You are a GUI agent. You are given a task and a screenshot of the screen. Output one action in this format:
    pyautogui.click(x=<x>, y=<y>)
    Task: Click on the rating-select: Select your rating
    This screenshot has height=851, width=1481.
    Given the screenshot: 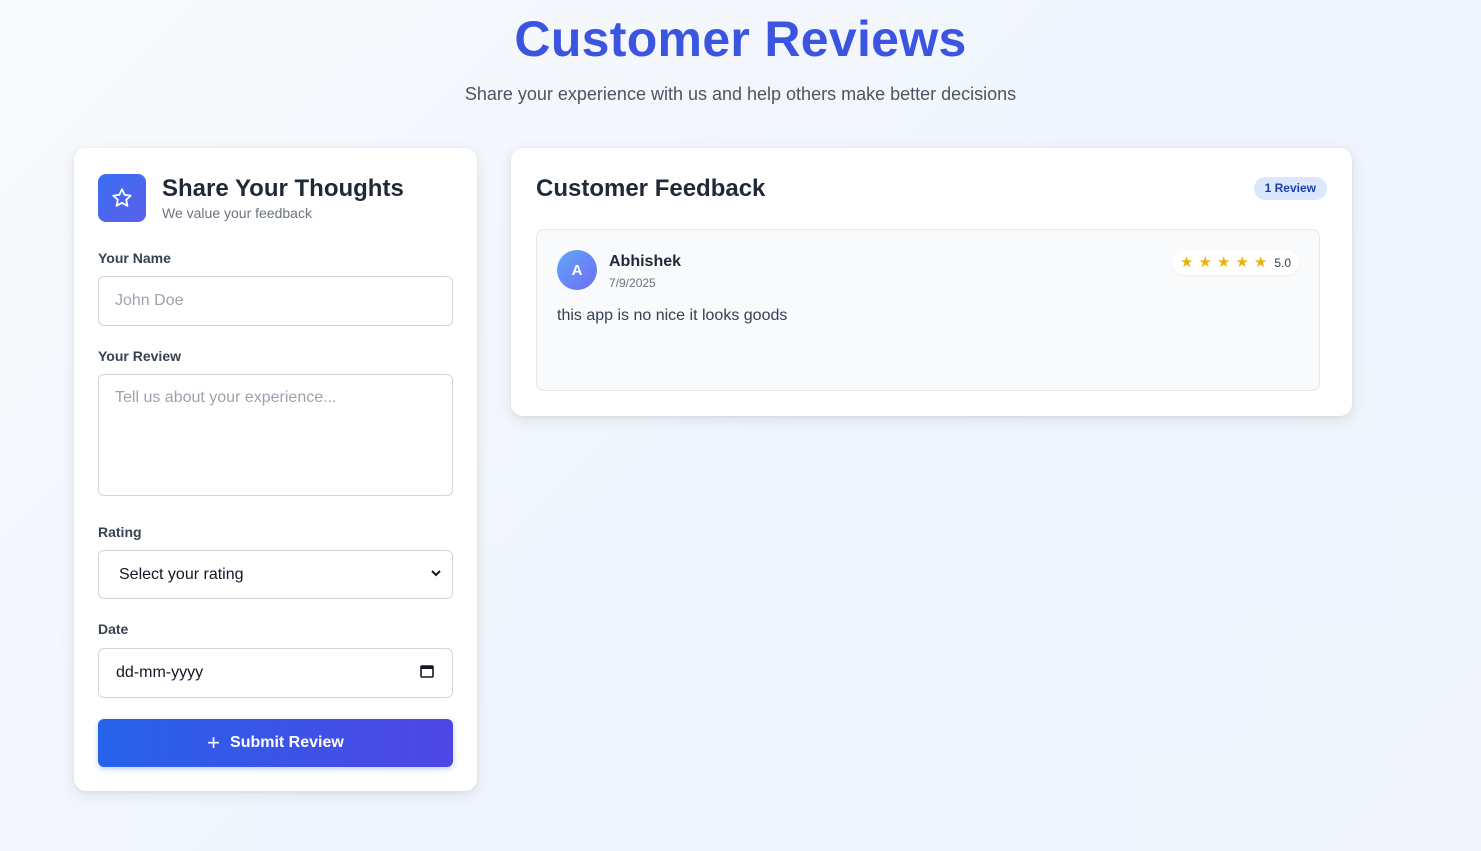 What is the action you would take?
    pyautogui.click(x=275, y=574)
    